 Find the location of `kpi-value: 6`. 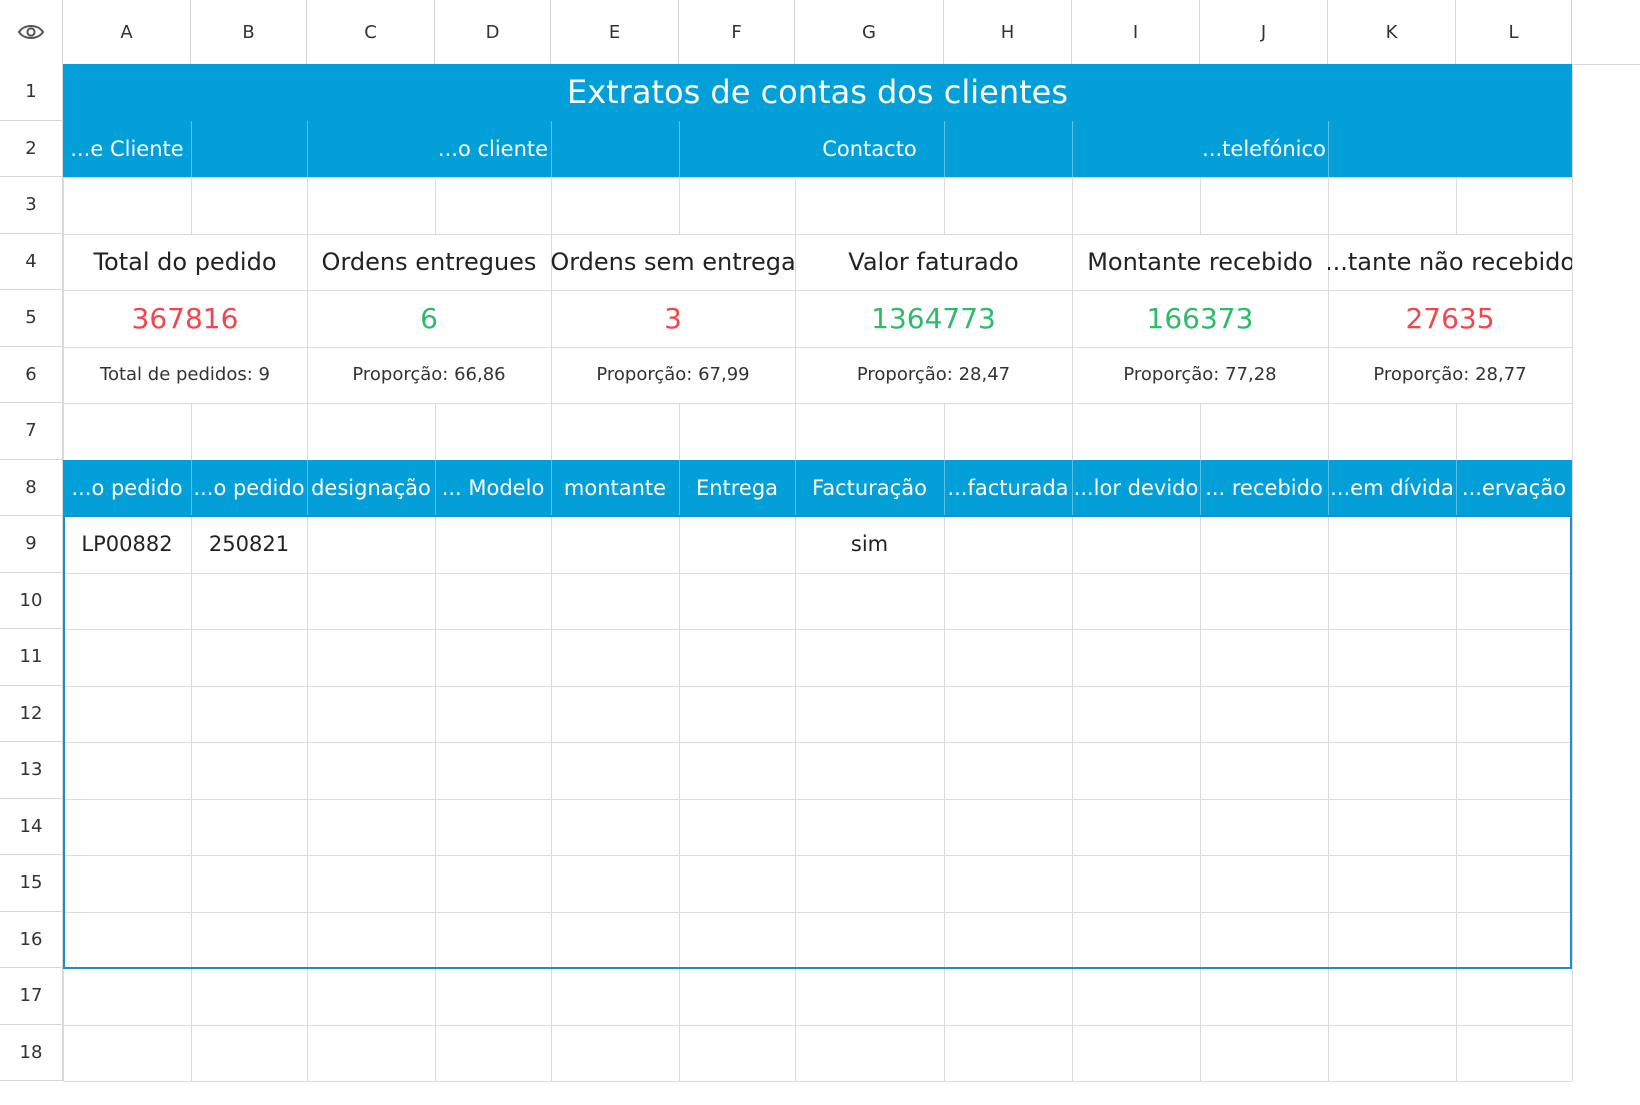

kpi-value: 6 is located at coordinates (429, 318).